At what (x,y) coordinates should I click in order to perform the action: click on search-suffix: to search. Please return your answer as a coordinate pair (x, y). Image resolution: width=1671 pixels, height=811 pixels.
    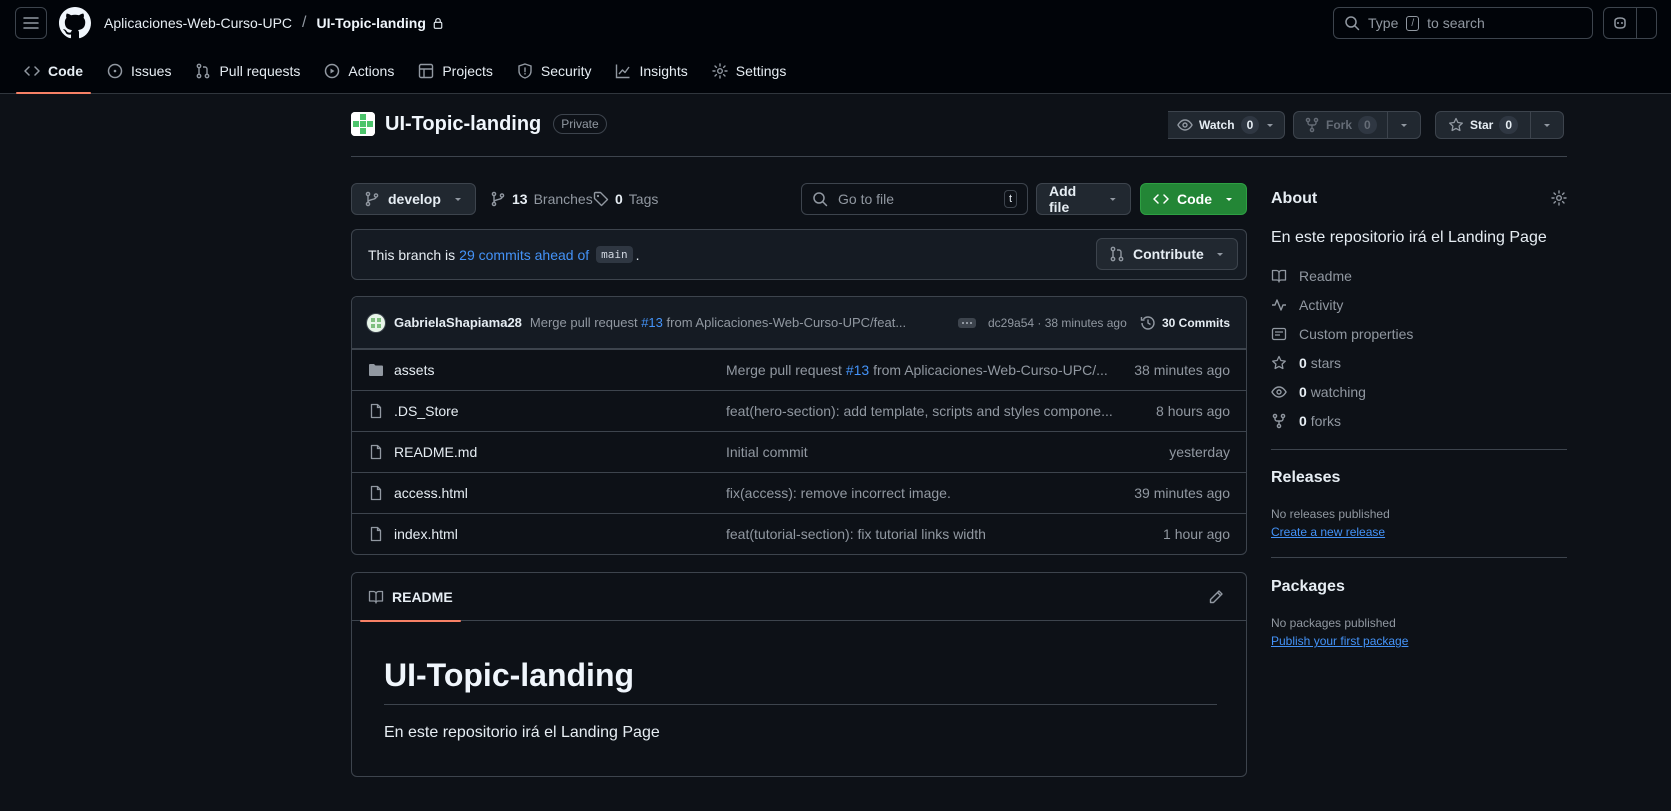
    Looking at the image, I should click on (1456, 23).